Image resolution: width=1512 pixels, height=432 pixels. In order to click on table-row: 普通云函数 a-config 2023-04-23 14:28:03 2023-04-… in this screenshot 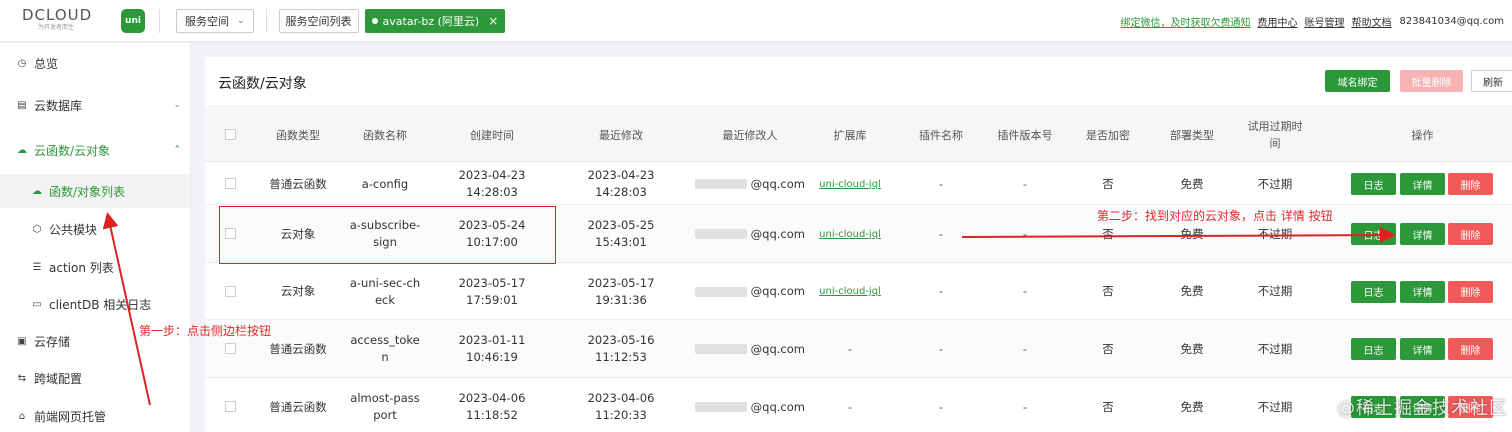, I will do `click(858, 184)`.